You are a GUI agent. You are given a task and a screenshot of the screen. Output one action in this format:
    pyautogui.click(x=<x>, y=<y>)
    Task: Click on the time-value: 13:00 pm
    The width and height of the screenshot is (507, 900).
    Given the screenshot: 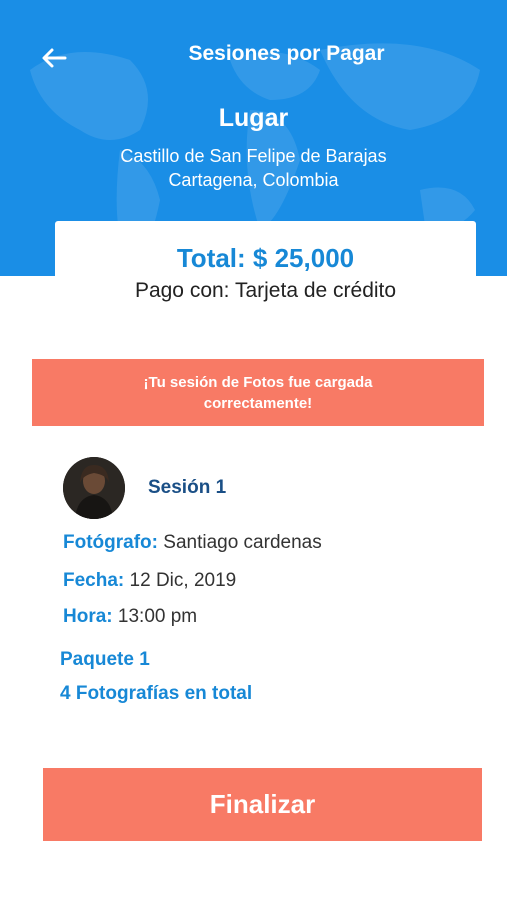 What is the action you would take?
    pyautogui.click(x=157, y=616)
    